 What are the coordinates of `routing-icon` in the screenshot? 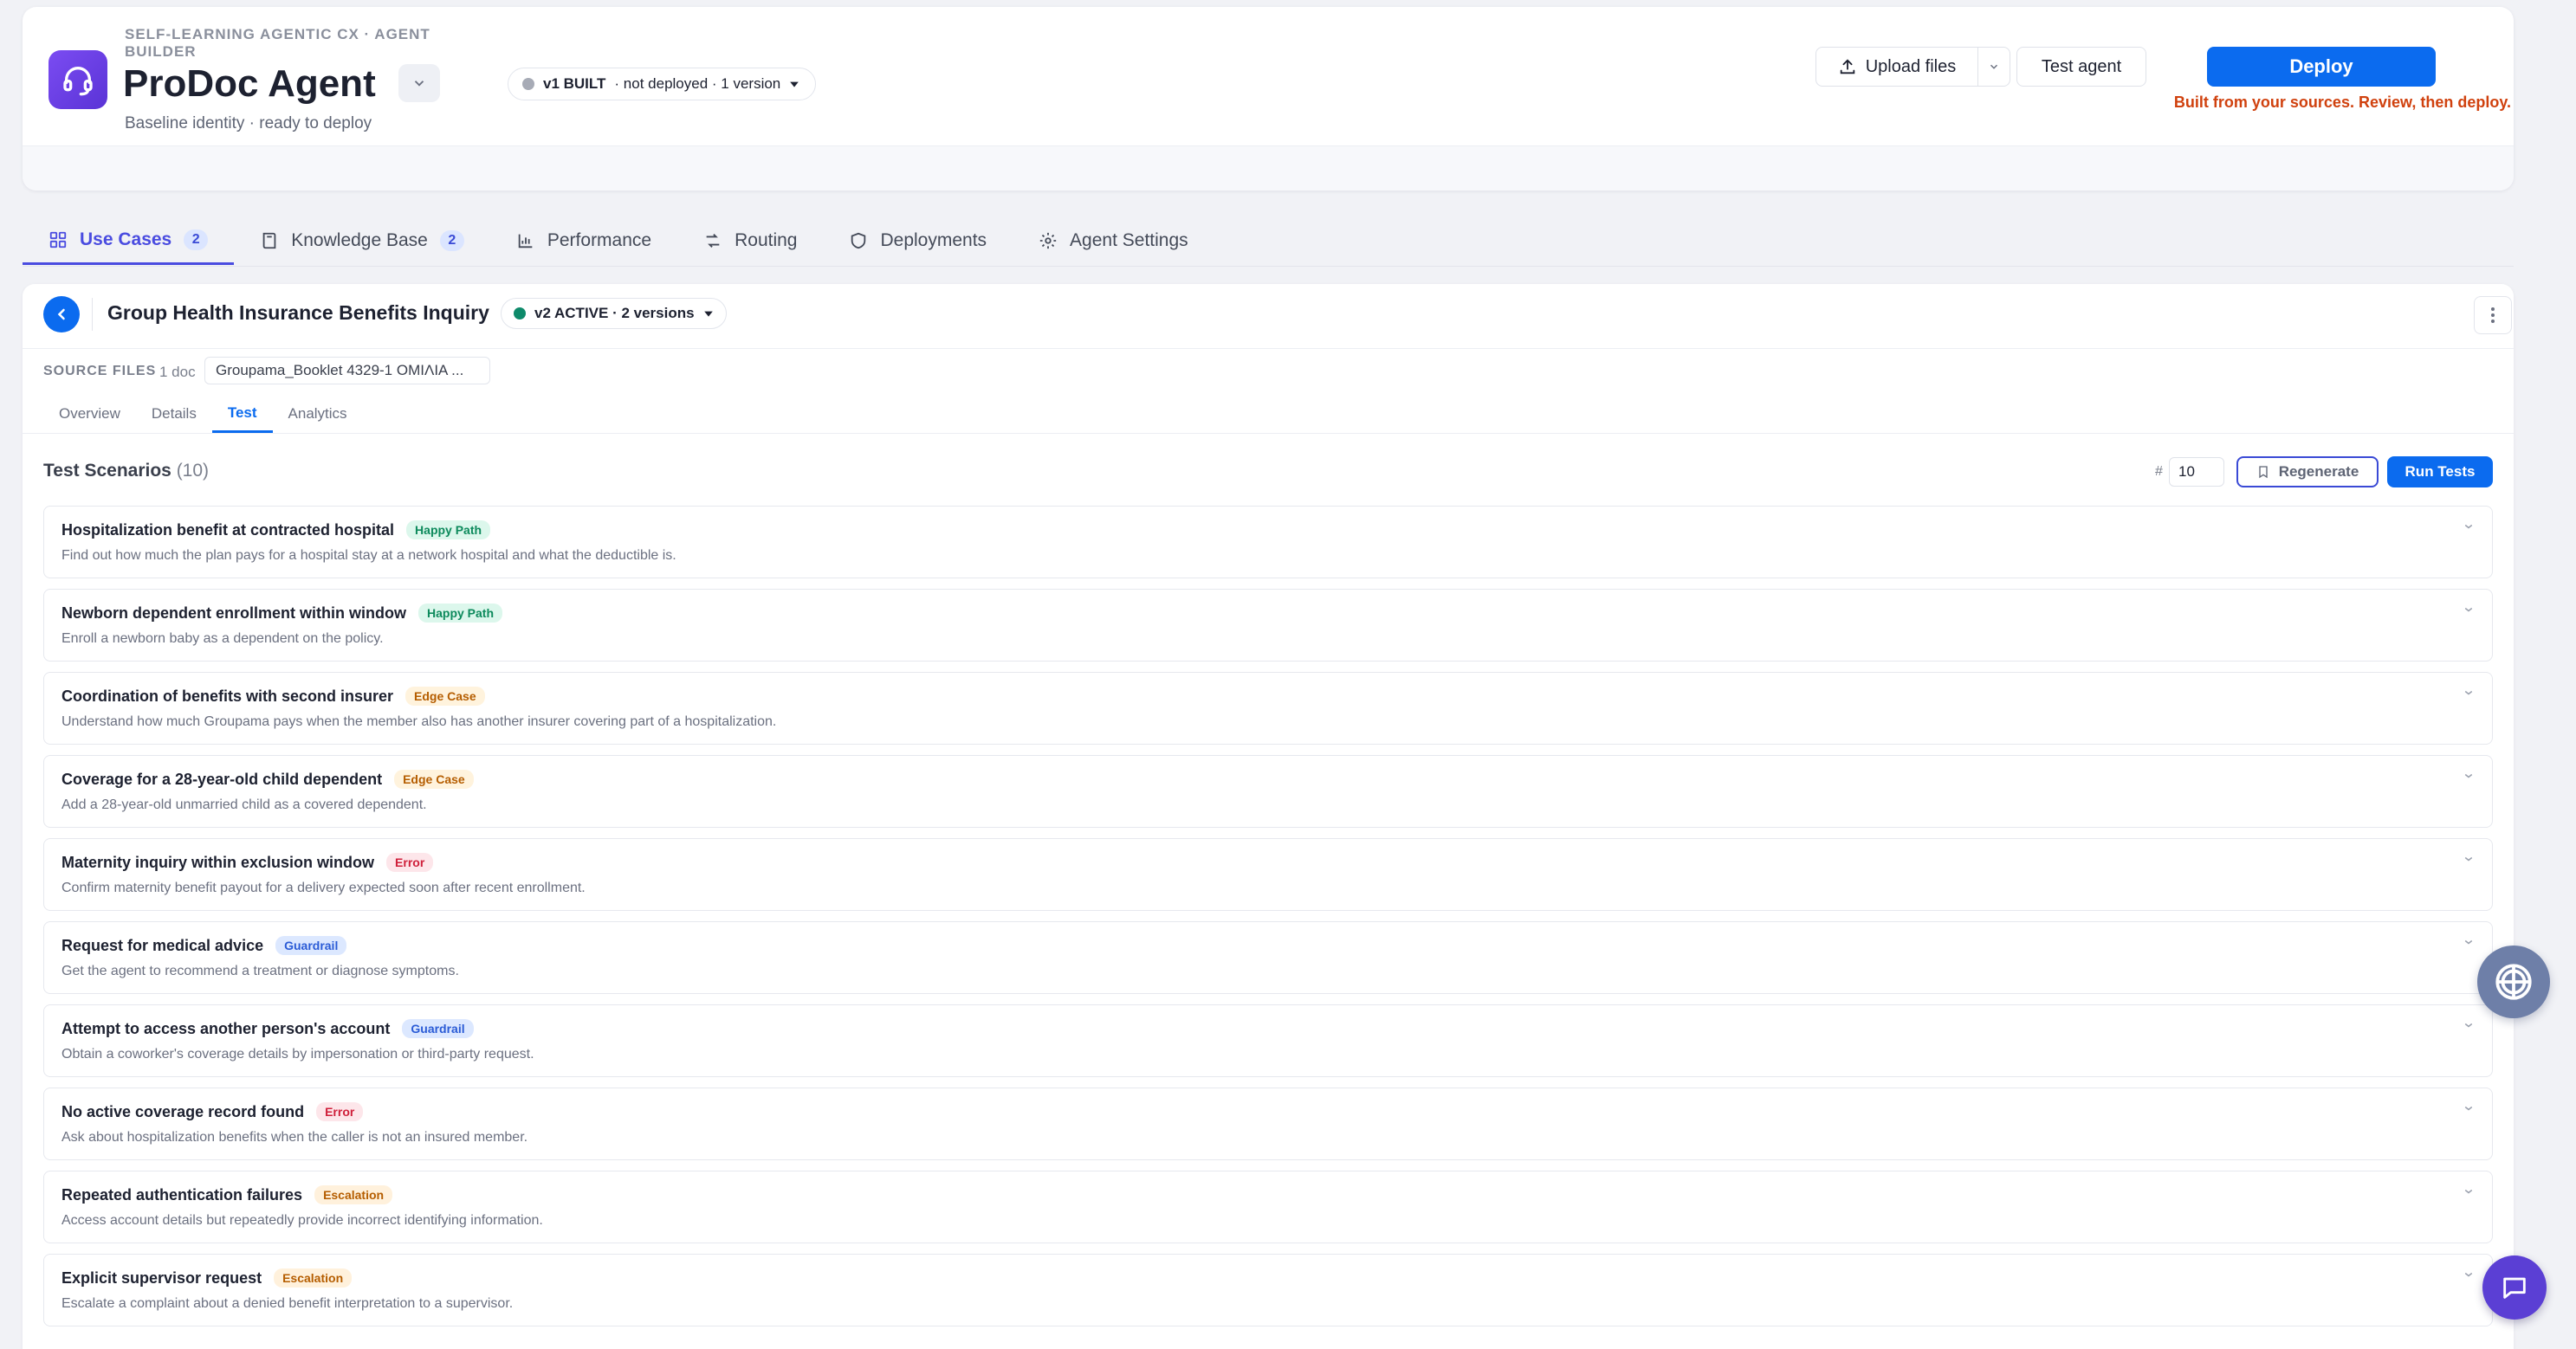 It's located at (713, 241).